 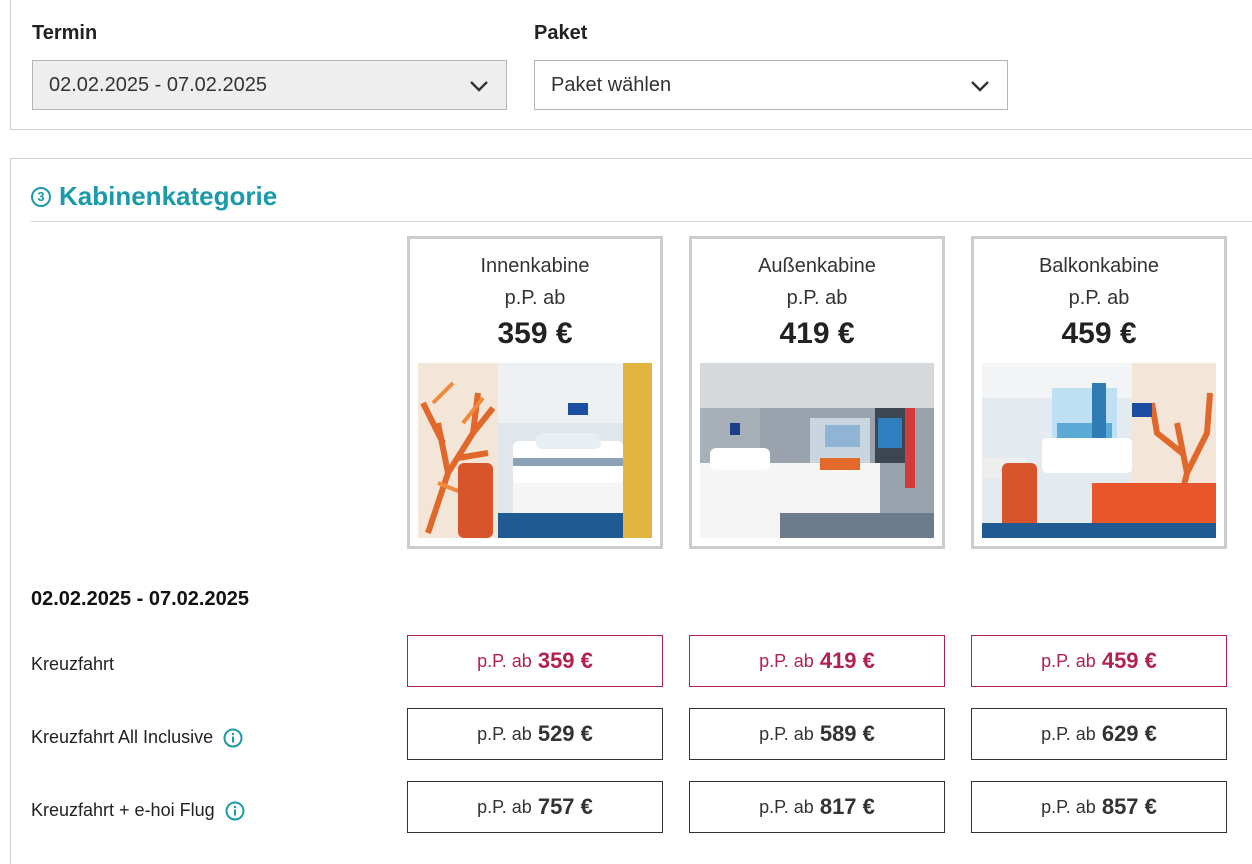 What do you see at coordinates (1099, 450) in the screenshot?
I see `balcony-cabin-photo` at bounding box center [1099, 450].